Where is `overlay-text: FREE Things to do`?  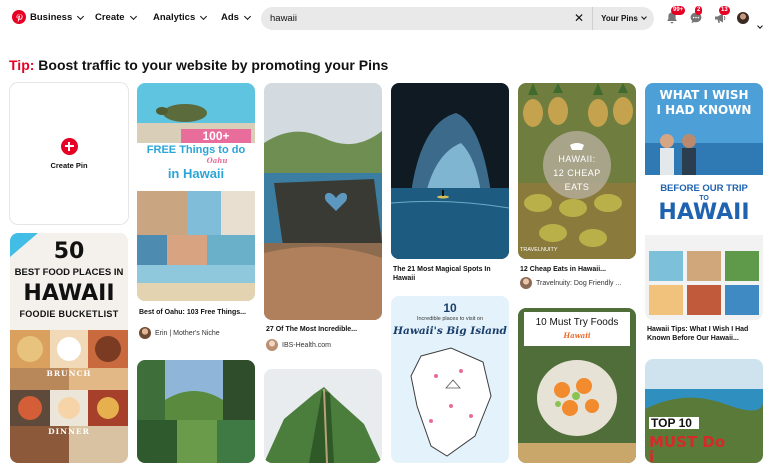 overlay-text: FREE Things to do is located at coordinates (196, 150).